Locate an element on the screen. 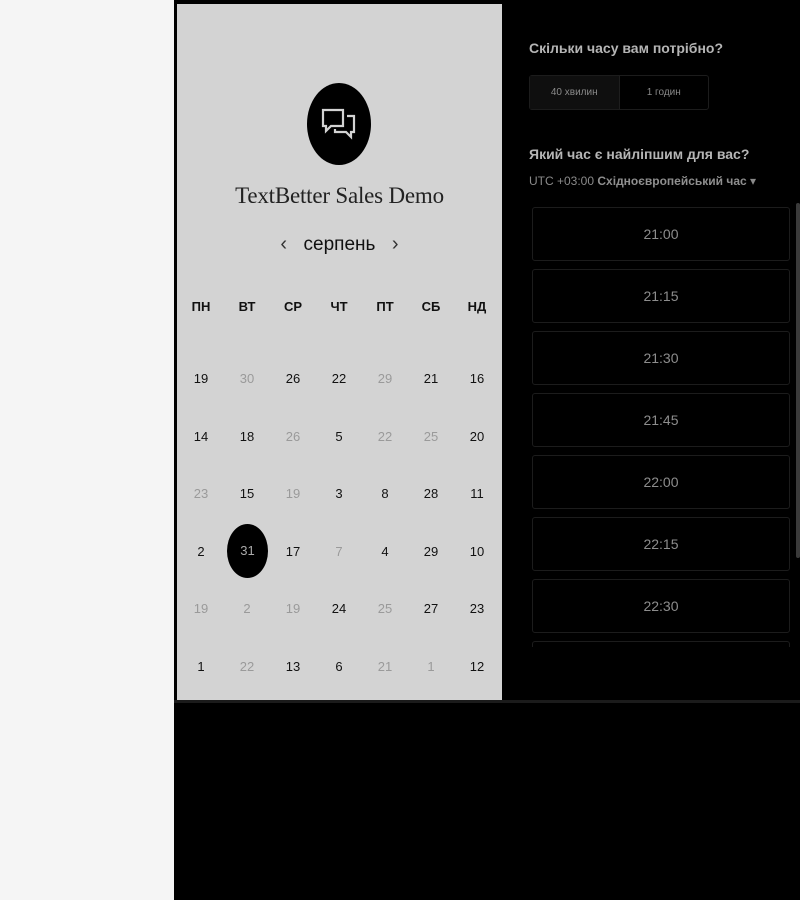 The height and width of the screenshot is (900, 800). weekday-label: ЧТ is located at coordinates (339, 306).